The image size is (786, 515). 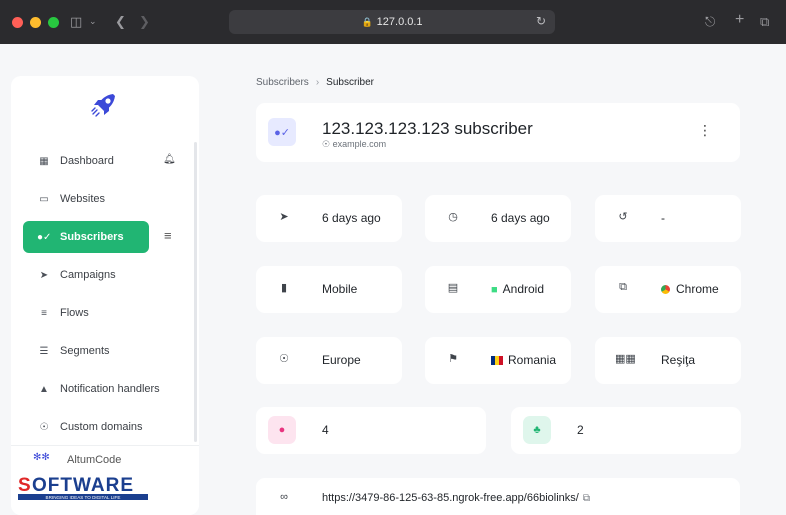 I want to click on menu-icon: ≡, so click(x=168, y=235).